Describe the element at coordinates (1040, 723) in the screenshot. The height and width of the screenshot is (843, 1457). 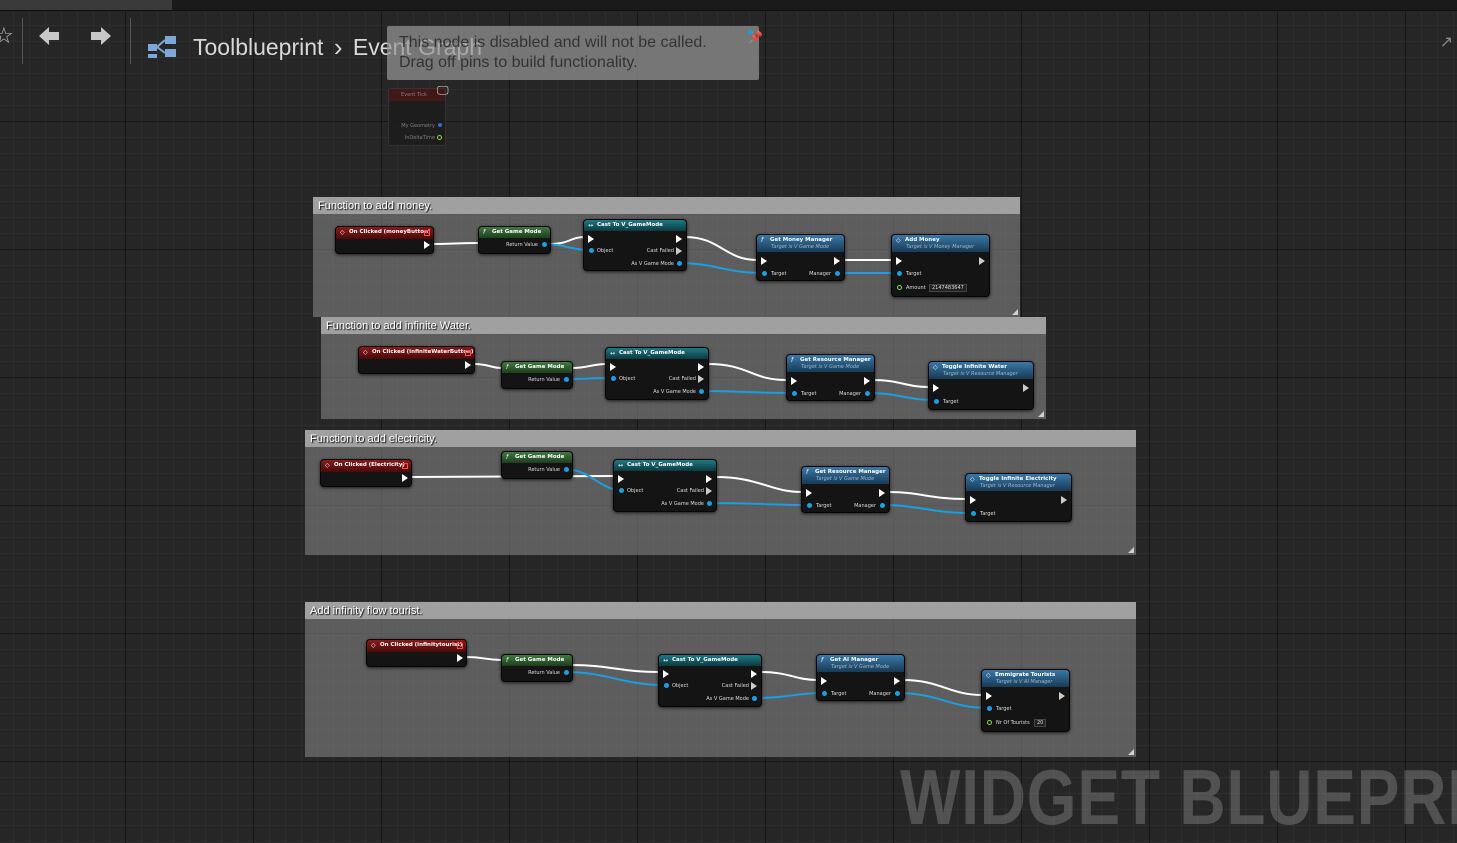
I see `nr-of-tourists-input: 20` at that location.